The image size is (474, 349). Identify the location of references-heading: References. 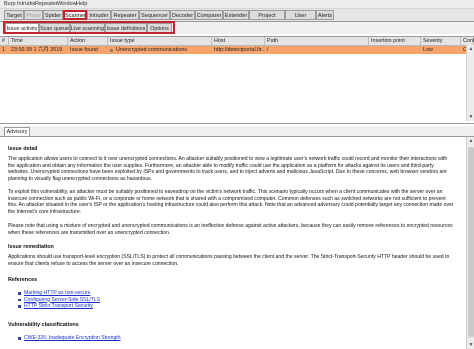
(23, 280).